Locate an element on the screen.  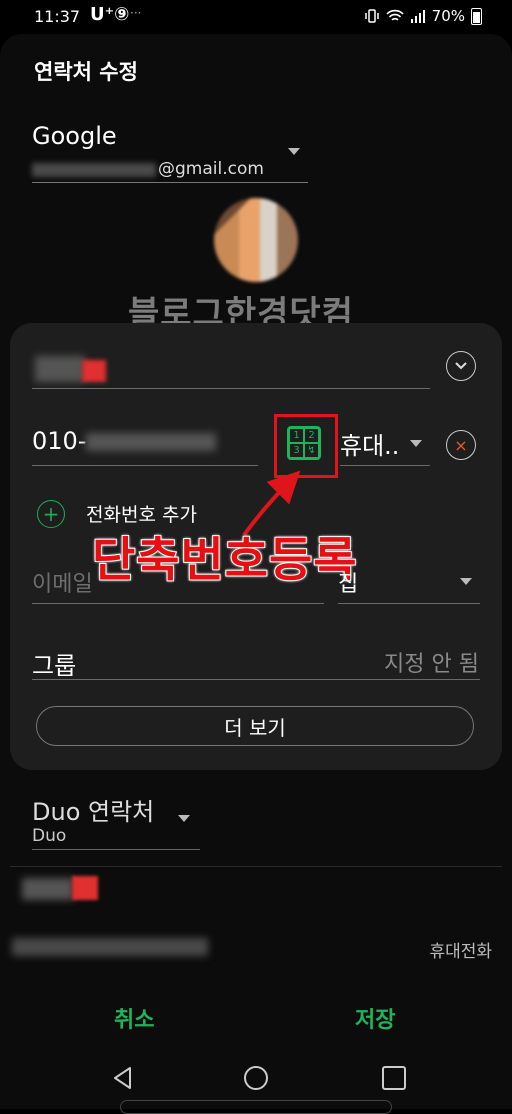
battery-icon is located at coordinates (476, 16).